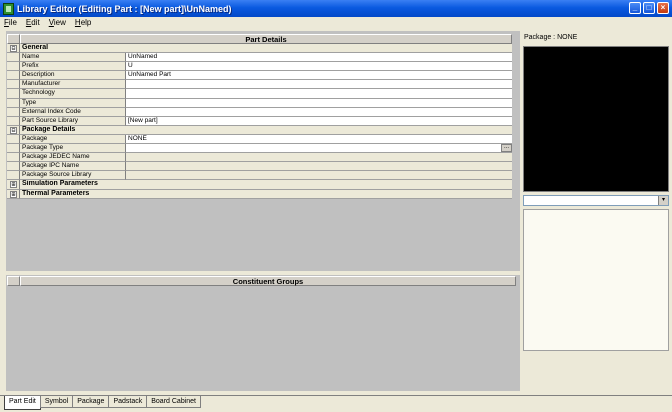  What do you see at coordinates (268, 281) in the screenshot?
I see `constituent-groups-header: Constituent Groups` at bounding box center [268, 281].